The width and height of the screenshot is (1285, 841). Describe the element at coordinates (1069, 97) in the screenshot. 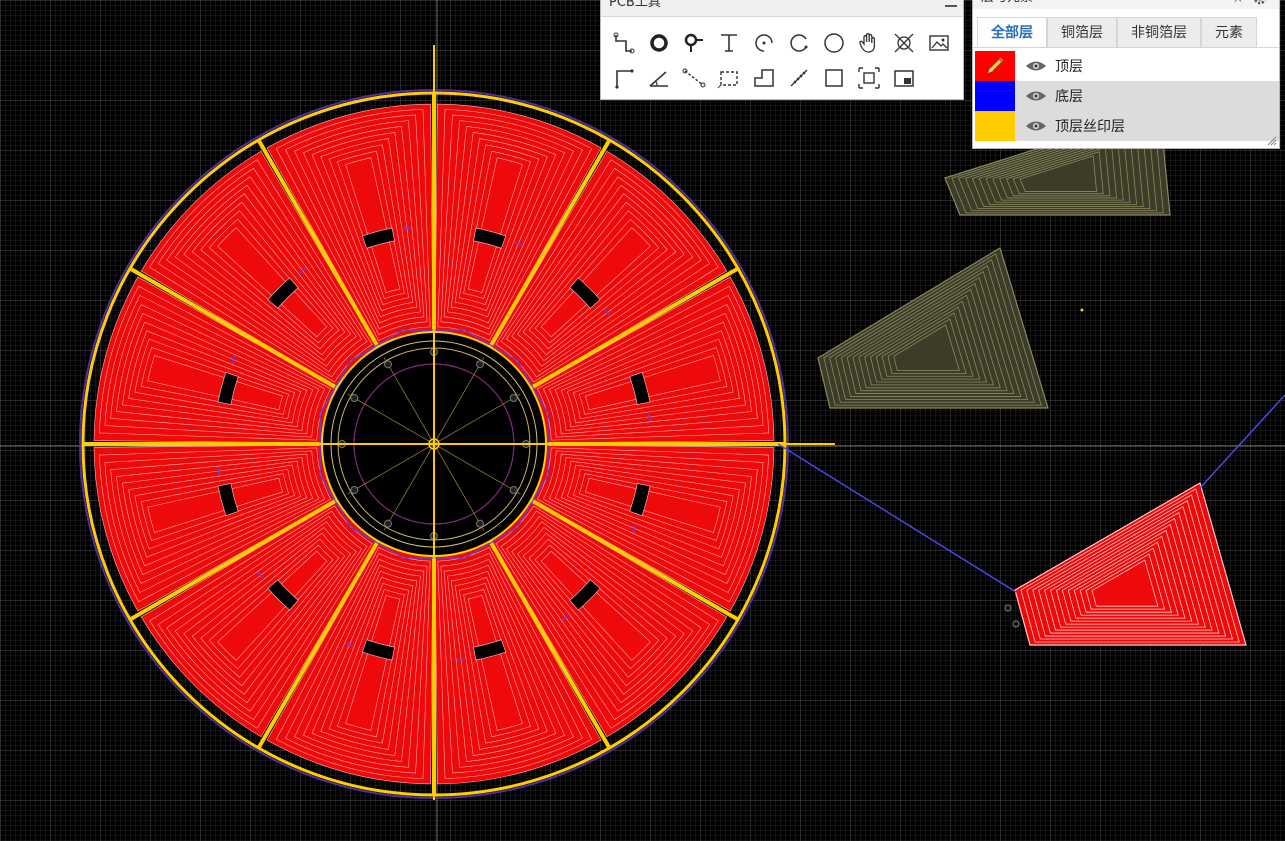

I see `layer-name: 底层` at that location.